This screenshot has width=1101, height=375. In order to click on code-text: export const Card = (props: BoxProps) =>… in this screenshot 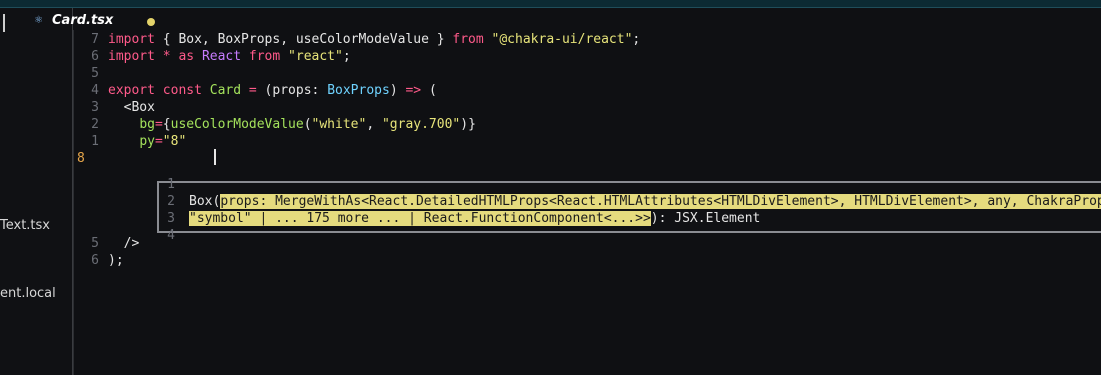, I will do `click(272, 90)`.